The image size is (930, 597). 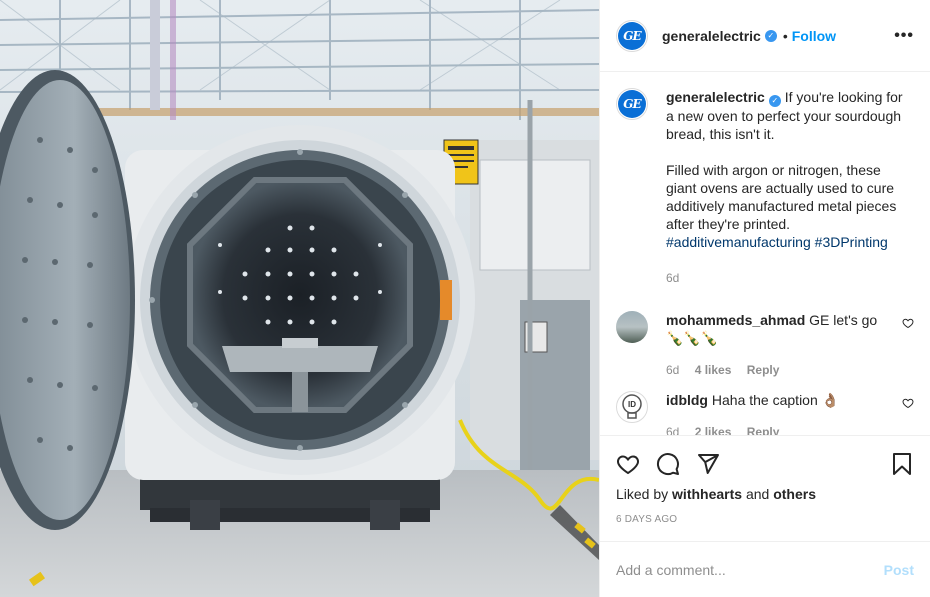 I want to click on liked-by-and: and, so click(x=757, y=494).